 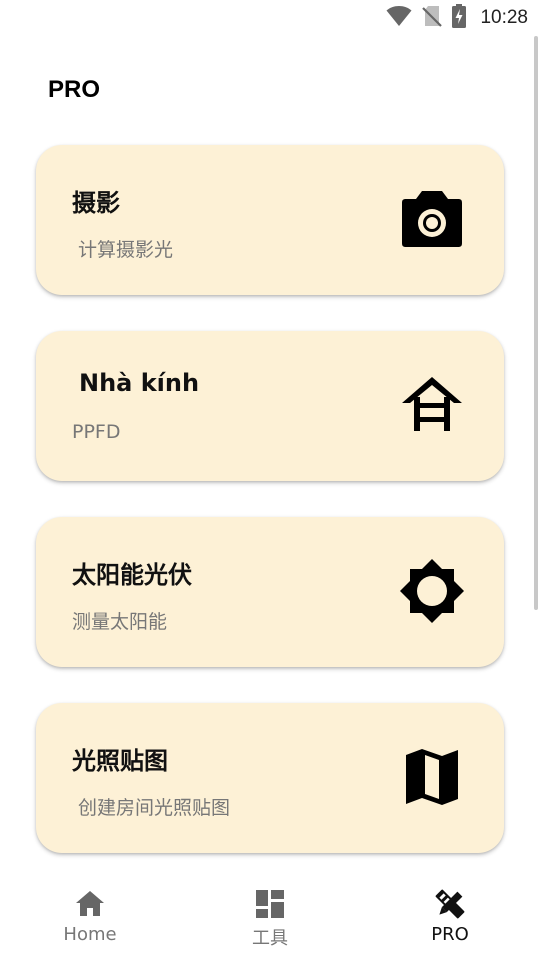 I want to click on status-icons: 10:28, so click(x=457, y=18).